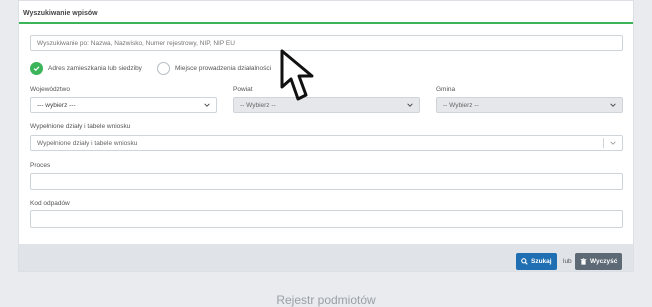  Describe the element at coordinates (326, 257) in the screenshot. I see `action-bar: Szukaj lub Wyczyść` at that location.